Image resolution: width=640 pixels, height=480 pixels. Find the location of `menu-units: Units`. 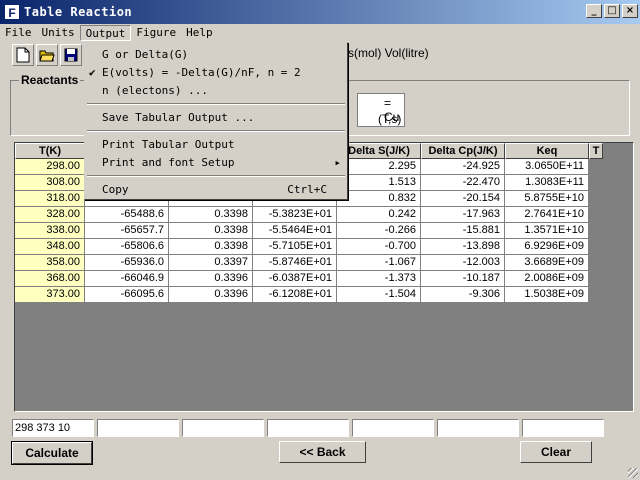

menu-units: Units is located at coordinates (58, 33).